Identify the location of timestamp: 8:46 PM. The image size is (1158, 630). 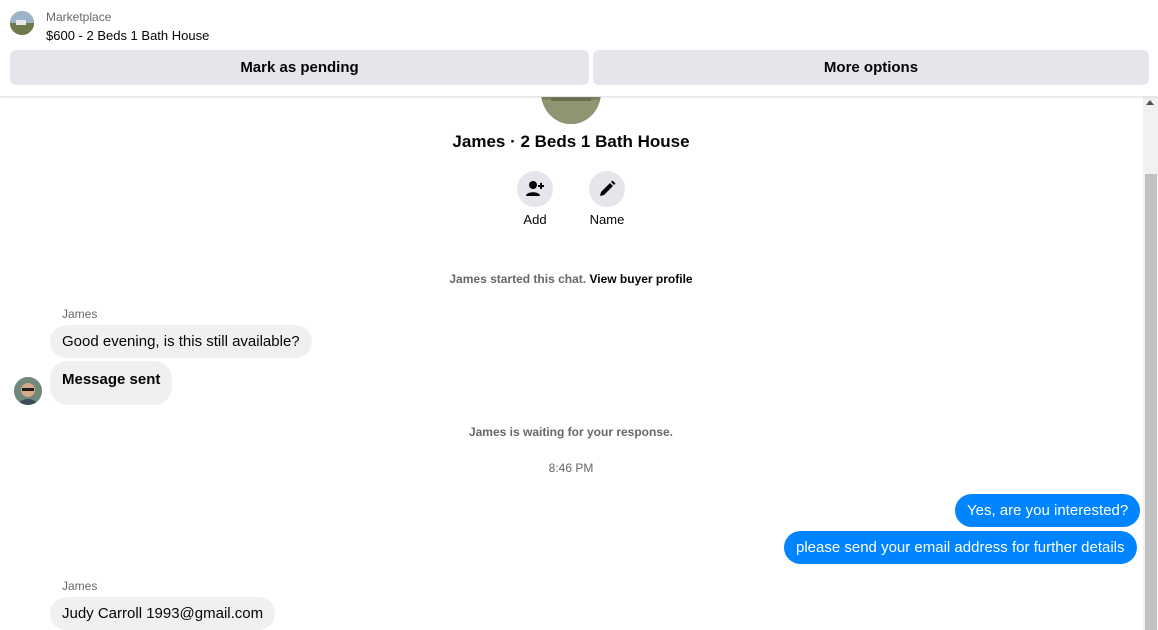
(571, 468).